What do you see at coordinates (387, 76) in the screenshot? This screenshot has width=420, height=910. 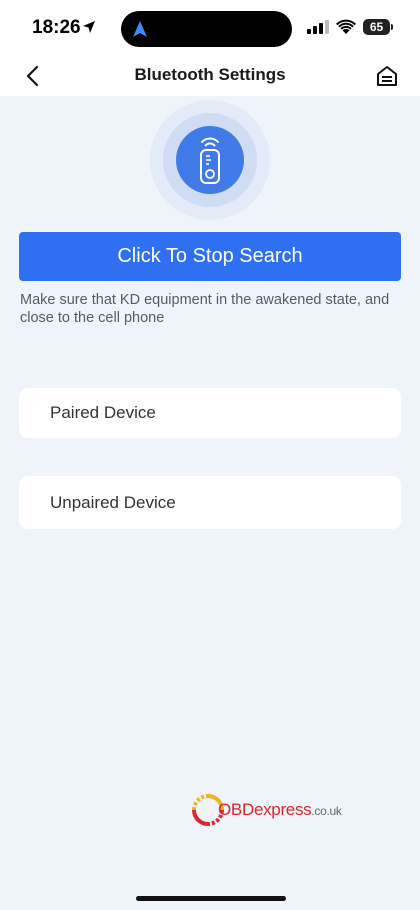 I see `home-icon` at bounding box center [387, 76].